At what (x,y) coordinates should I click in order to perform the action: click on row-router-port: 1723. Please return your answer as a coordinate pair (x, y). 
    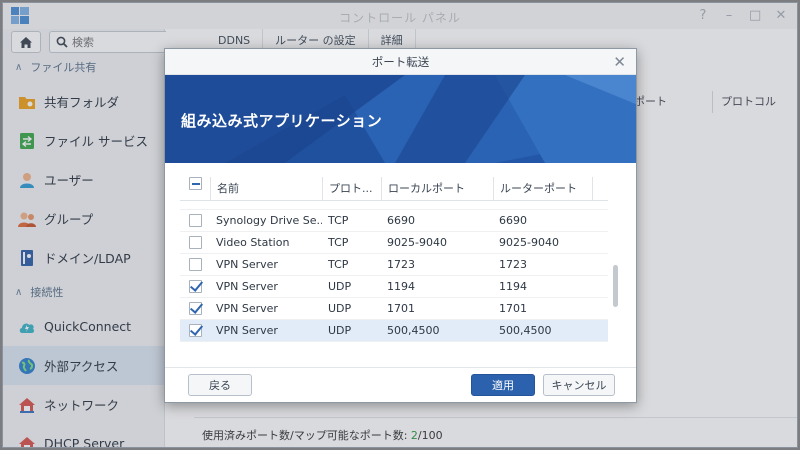
    Looking at the image, I should click on (513, 264).